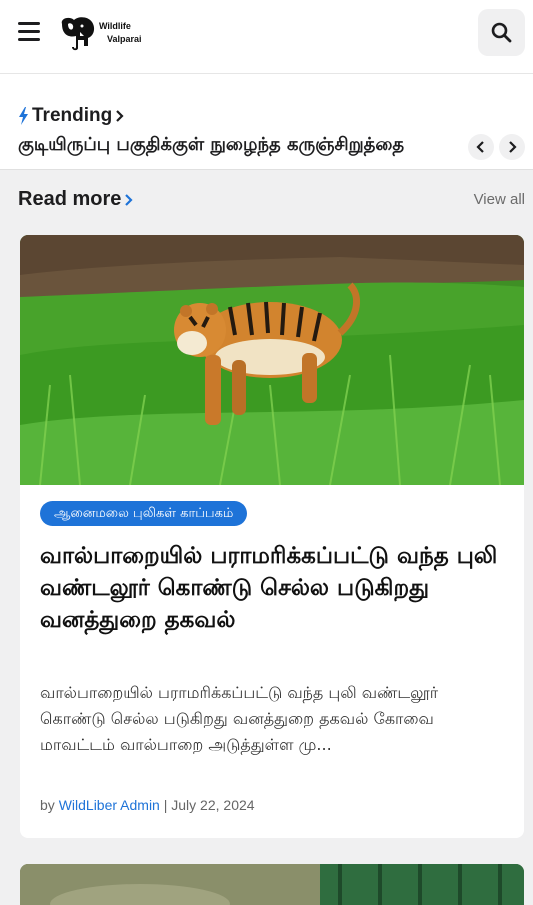  I want to click on trending-title: Trending, so click(72, 115).